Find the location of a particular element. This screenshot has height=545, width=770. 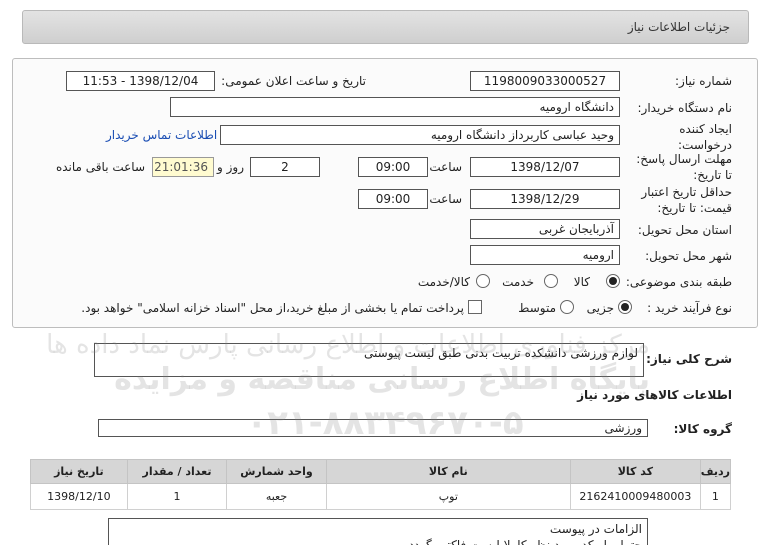

category-goods-radio is located at coordinates (613, 281).